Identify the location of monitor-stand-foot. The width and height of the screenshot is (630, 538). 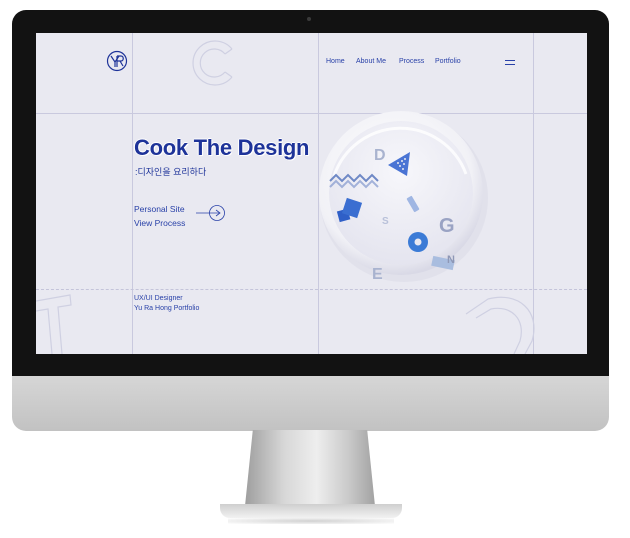
(311, 511).